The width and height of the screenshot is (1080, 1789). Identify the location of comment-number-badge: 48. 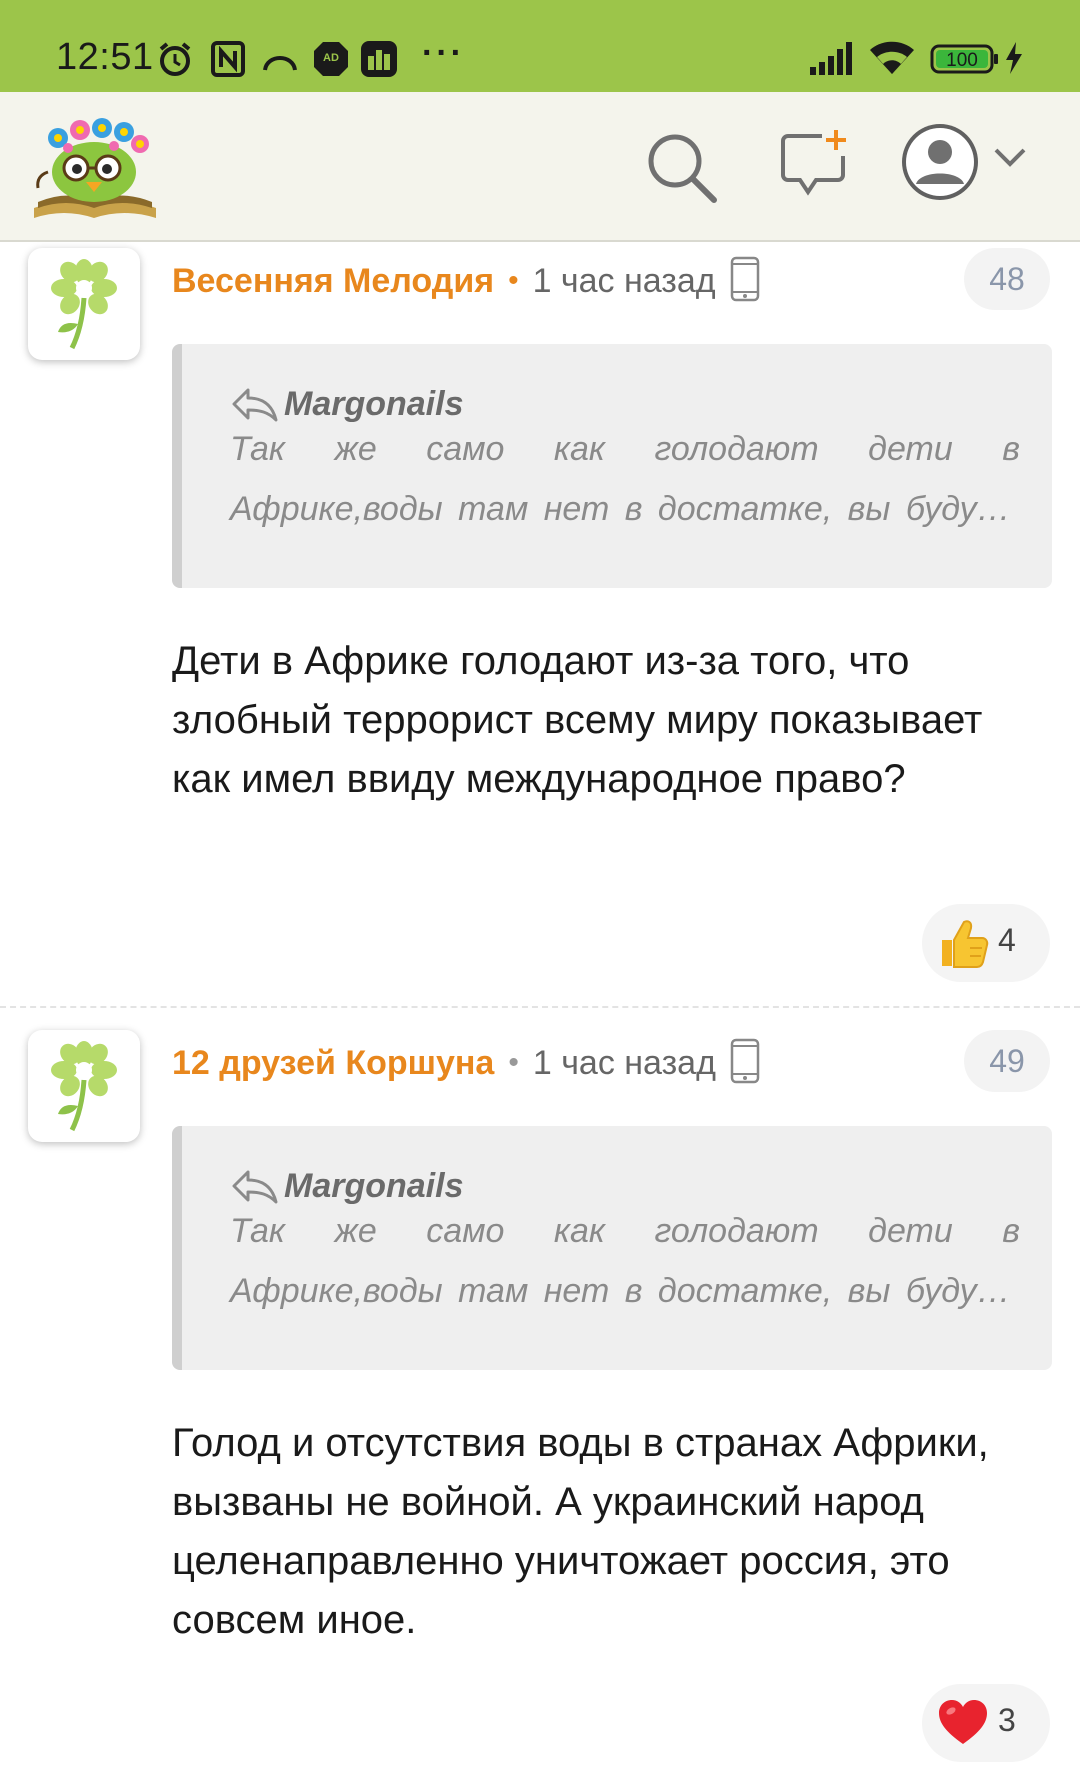
(1007, 279).